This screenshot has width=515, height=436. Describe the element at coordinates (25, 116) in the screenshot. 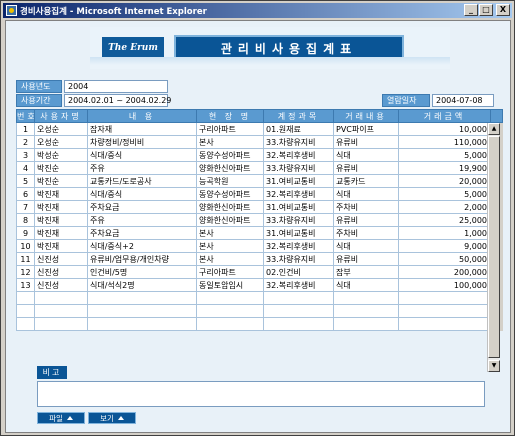

I see `col-no: 번호` at that location.